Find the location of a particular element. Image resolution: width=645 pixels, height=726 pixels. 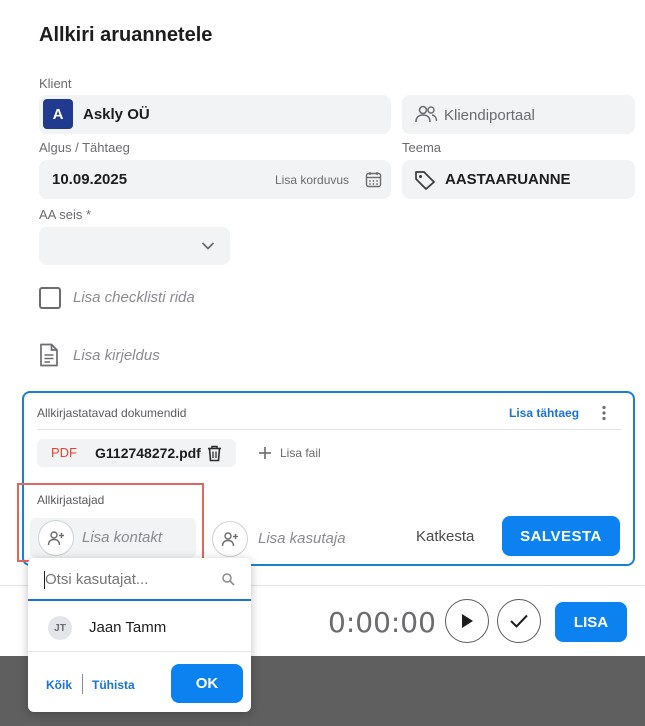

date-field: 10.09.2025 Lisa korduvus is located at coordinates (215, 179).